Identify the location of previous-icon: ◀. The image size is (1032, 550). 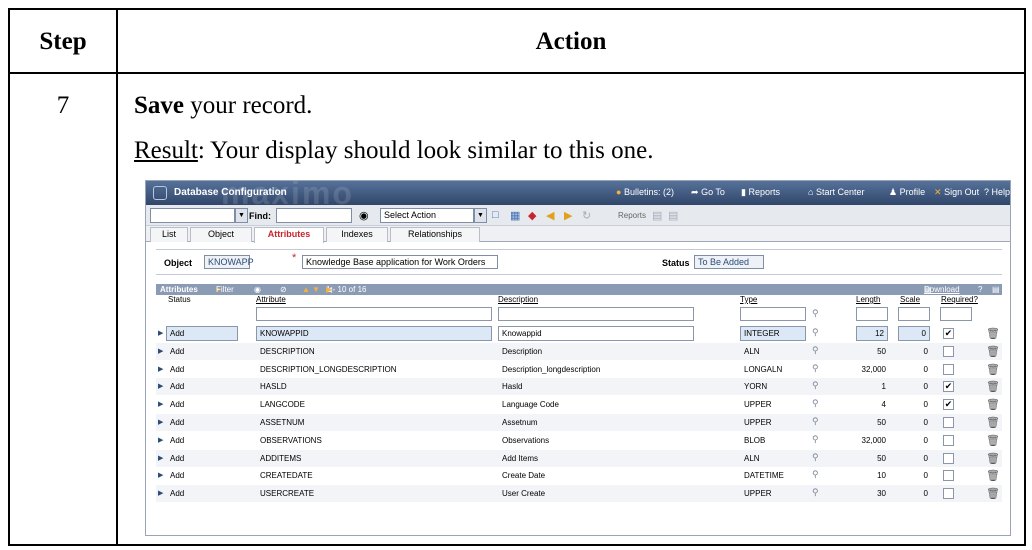
(550, 215).